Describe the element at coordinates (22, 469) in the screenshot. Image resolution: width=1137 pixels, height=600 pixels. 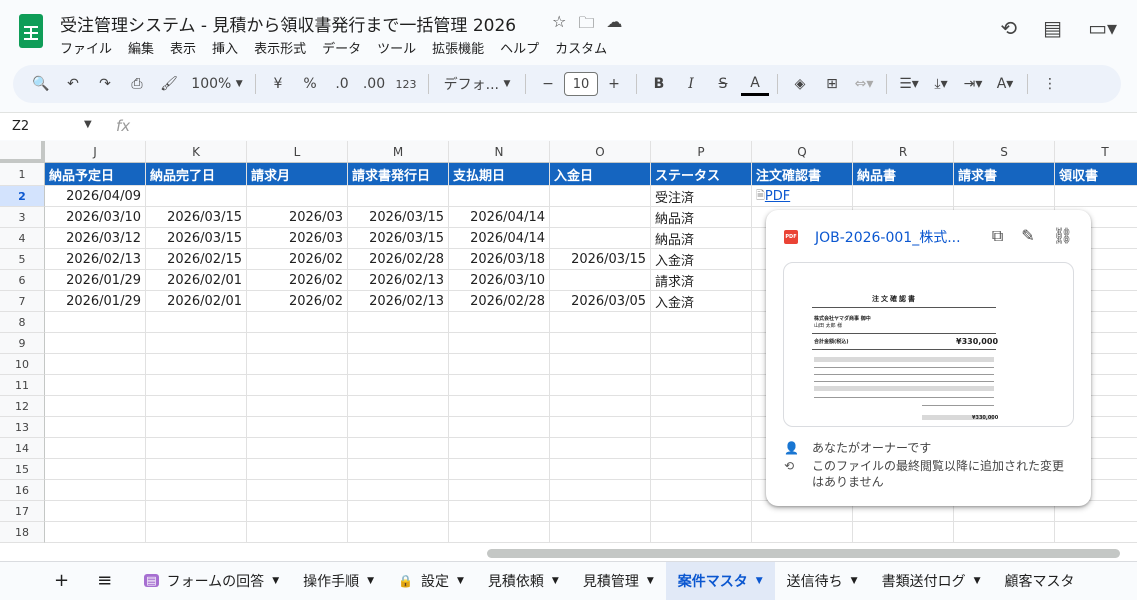
I see `row-header-15: 15` at that location.